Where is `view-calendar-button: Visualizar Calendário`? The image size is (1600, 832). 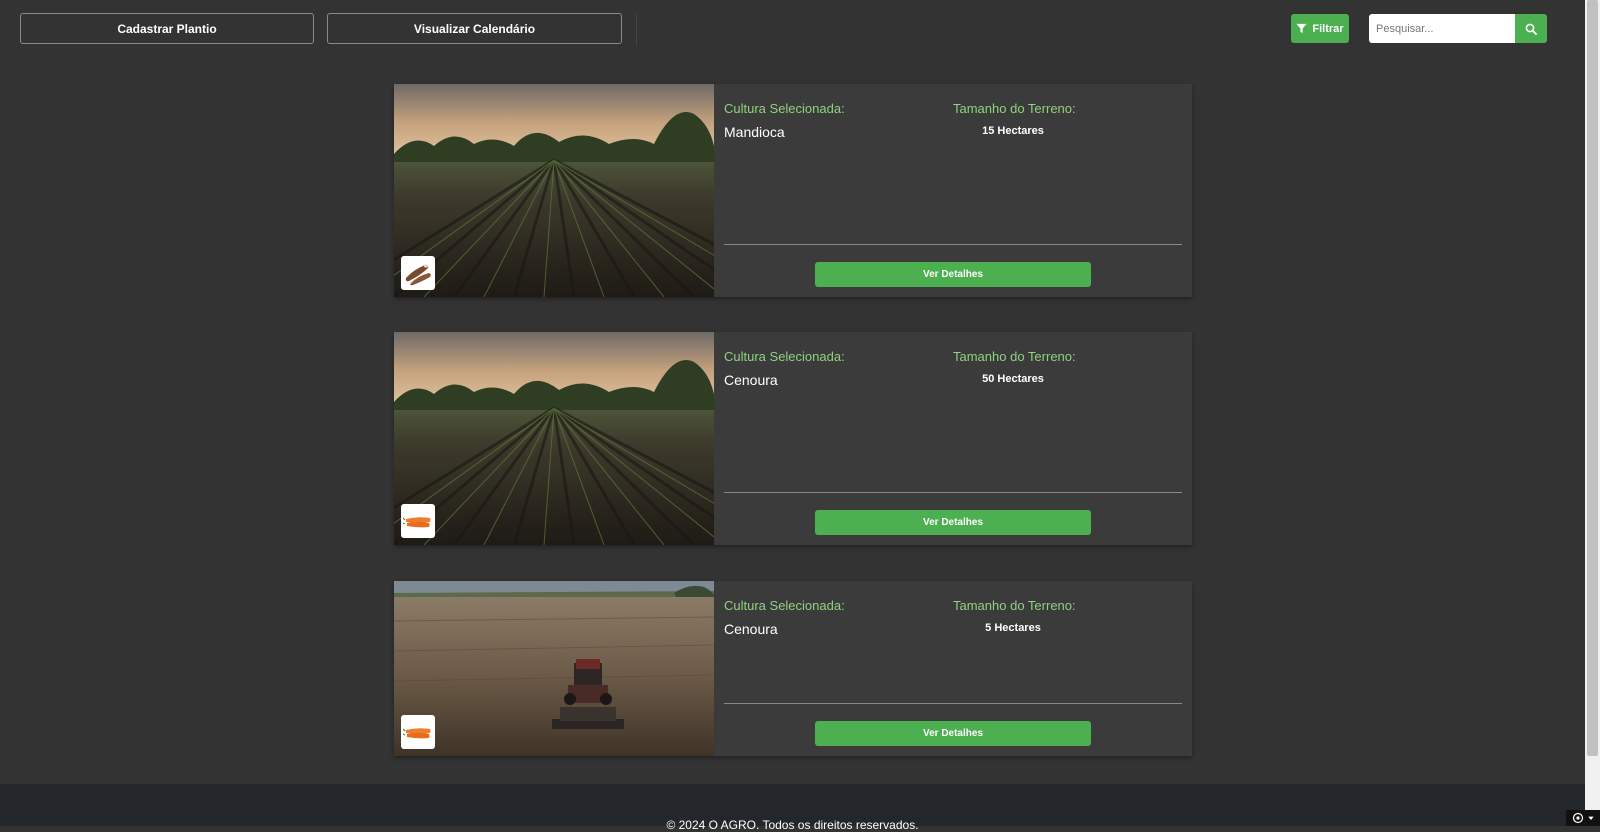
view-calendar-button: Visualizar Calendário is located at coordinates (474, 28).